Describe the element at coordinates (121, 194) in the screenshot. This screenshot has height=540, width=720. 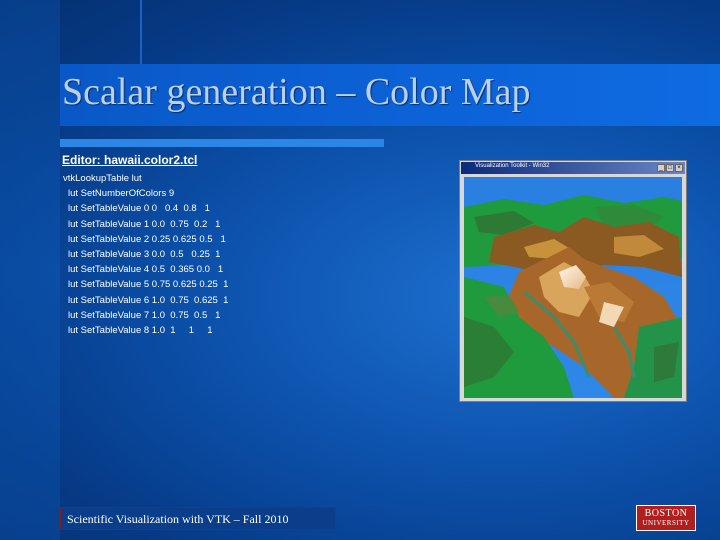
I see `code-line: lut SetNumberOfColors 9` at that location.